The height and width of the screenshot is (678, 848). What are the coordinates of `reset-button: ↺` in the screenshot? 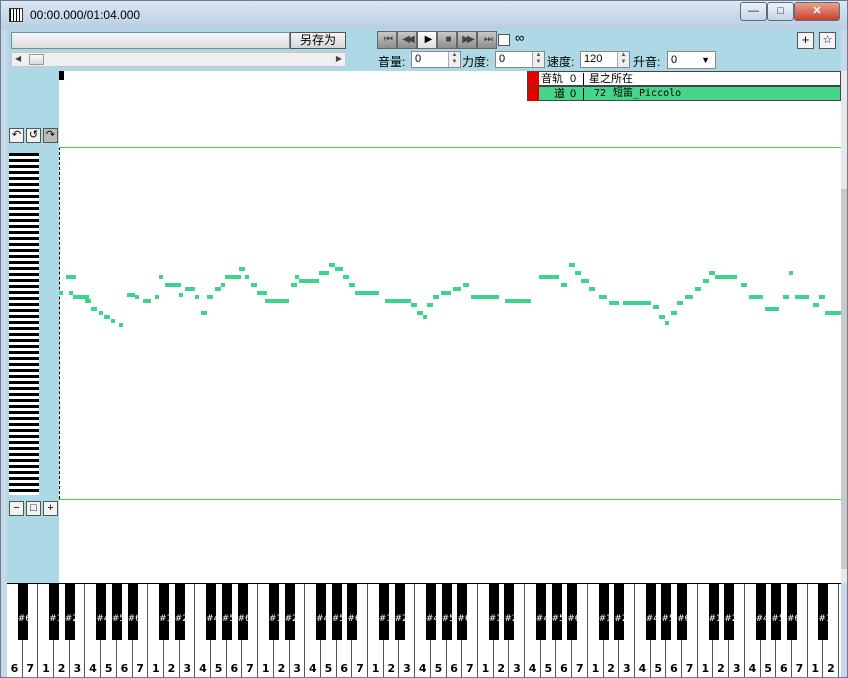 It's located at (33, 135).